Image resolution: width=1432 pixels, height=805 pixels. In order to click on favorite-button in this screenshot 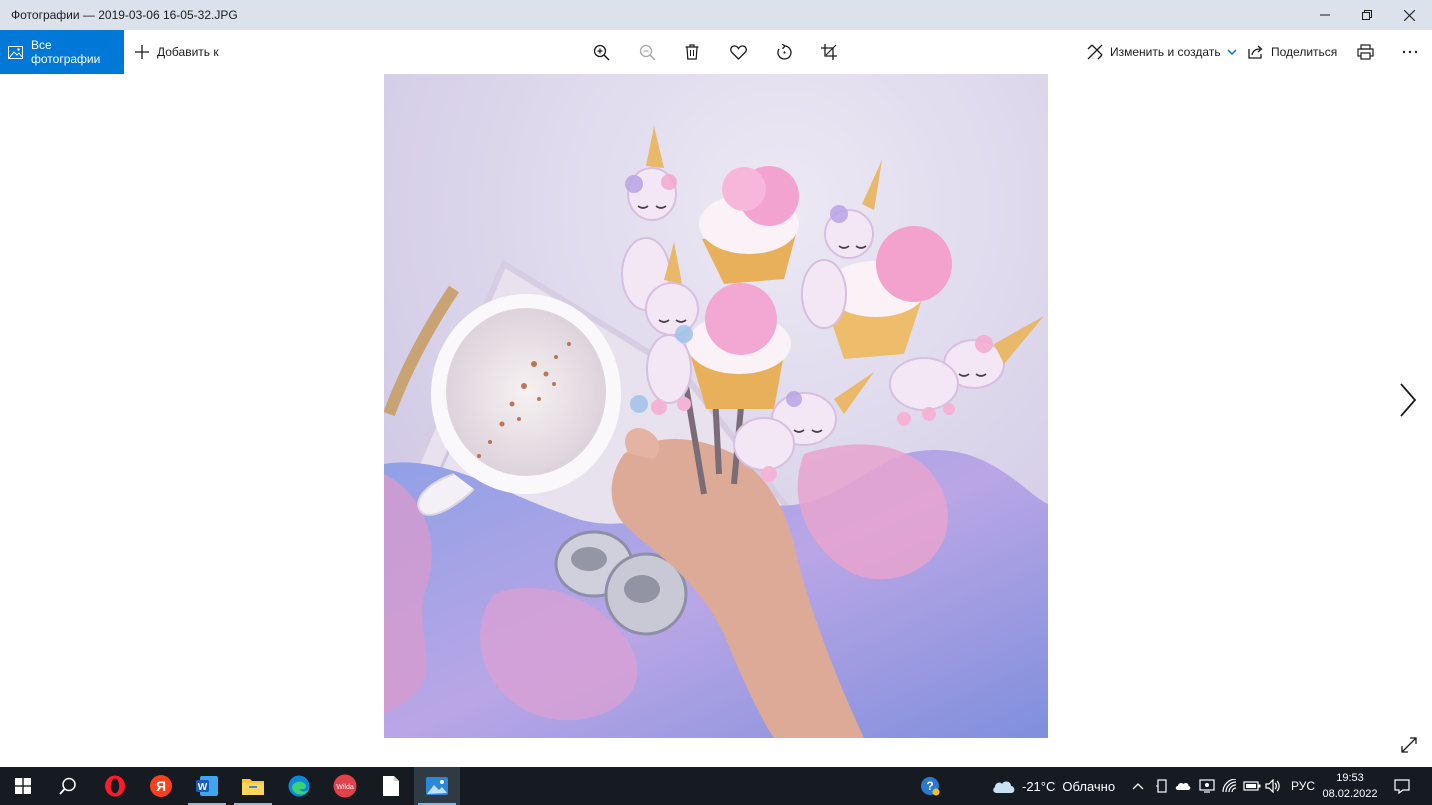, I will do `click(738, 52)`.